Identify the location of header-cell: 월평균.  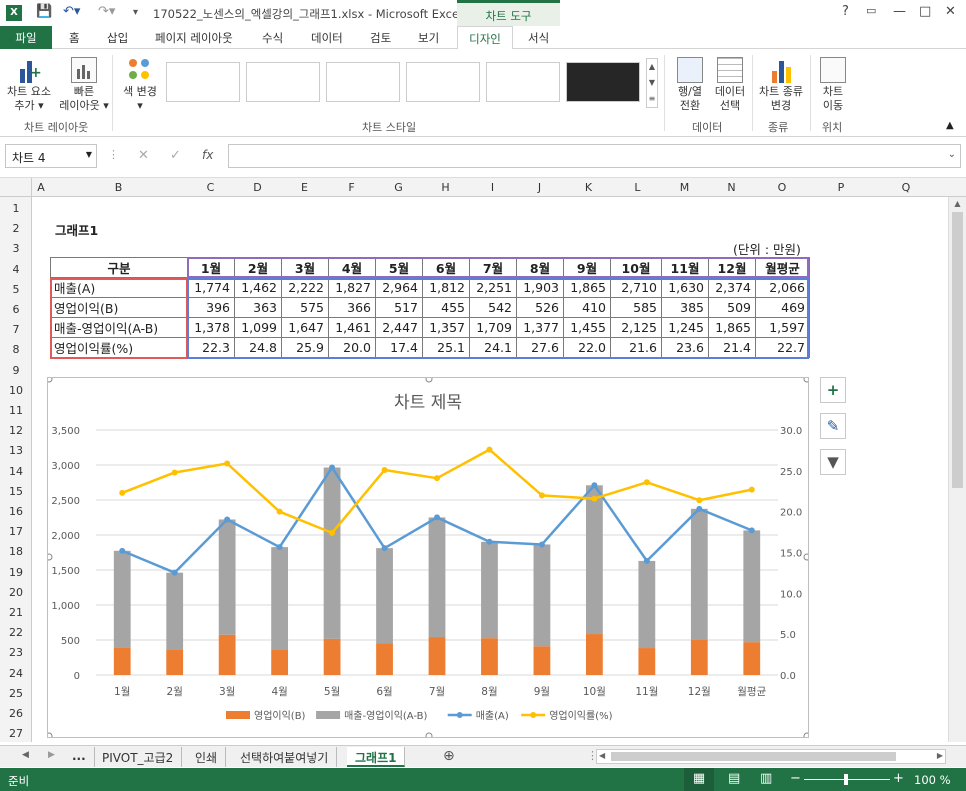
(782, 267).